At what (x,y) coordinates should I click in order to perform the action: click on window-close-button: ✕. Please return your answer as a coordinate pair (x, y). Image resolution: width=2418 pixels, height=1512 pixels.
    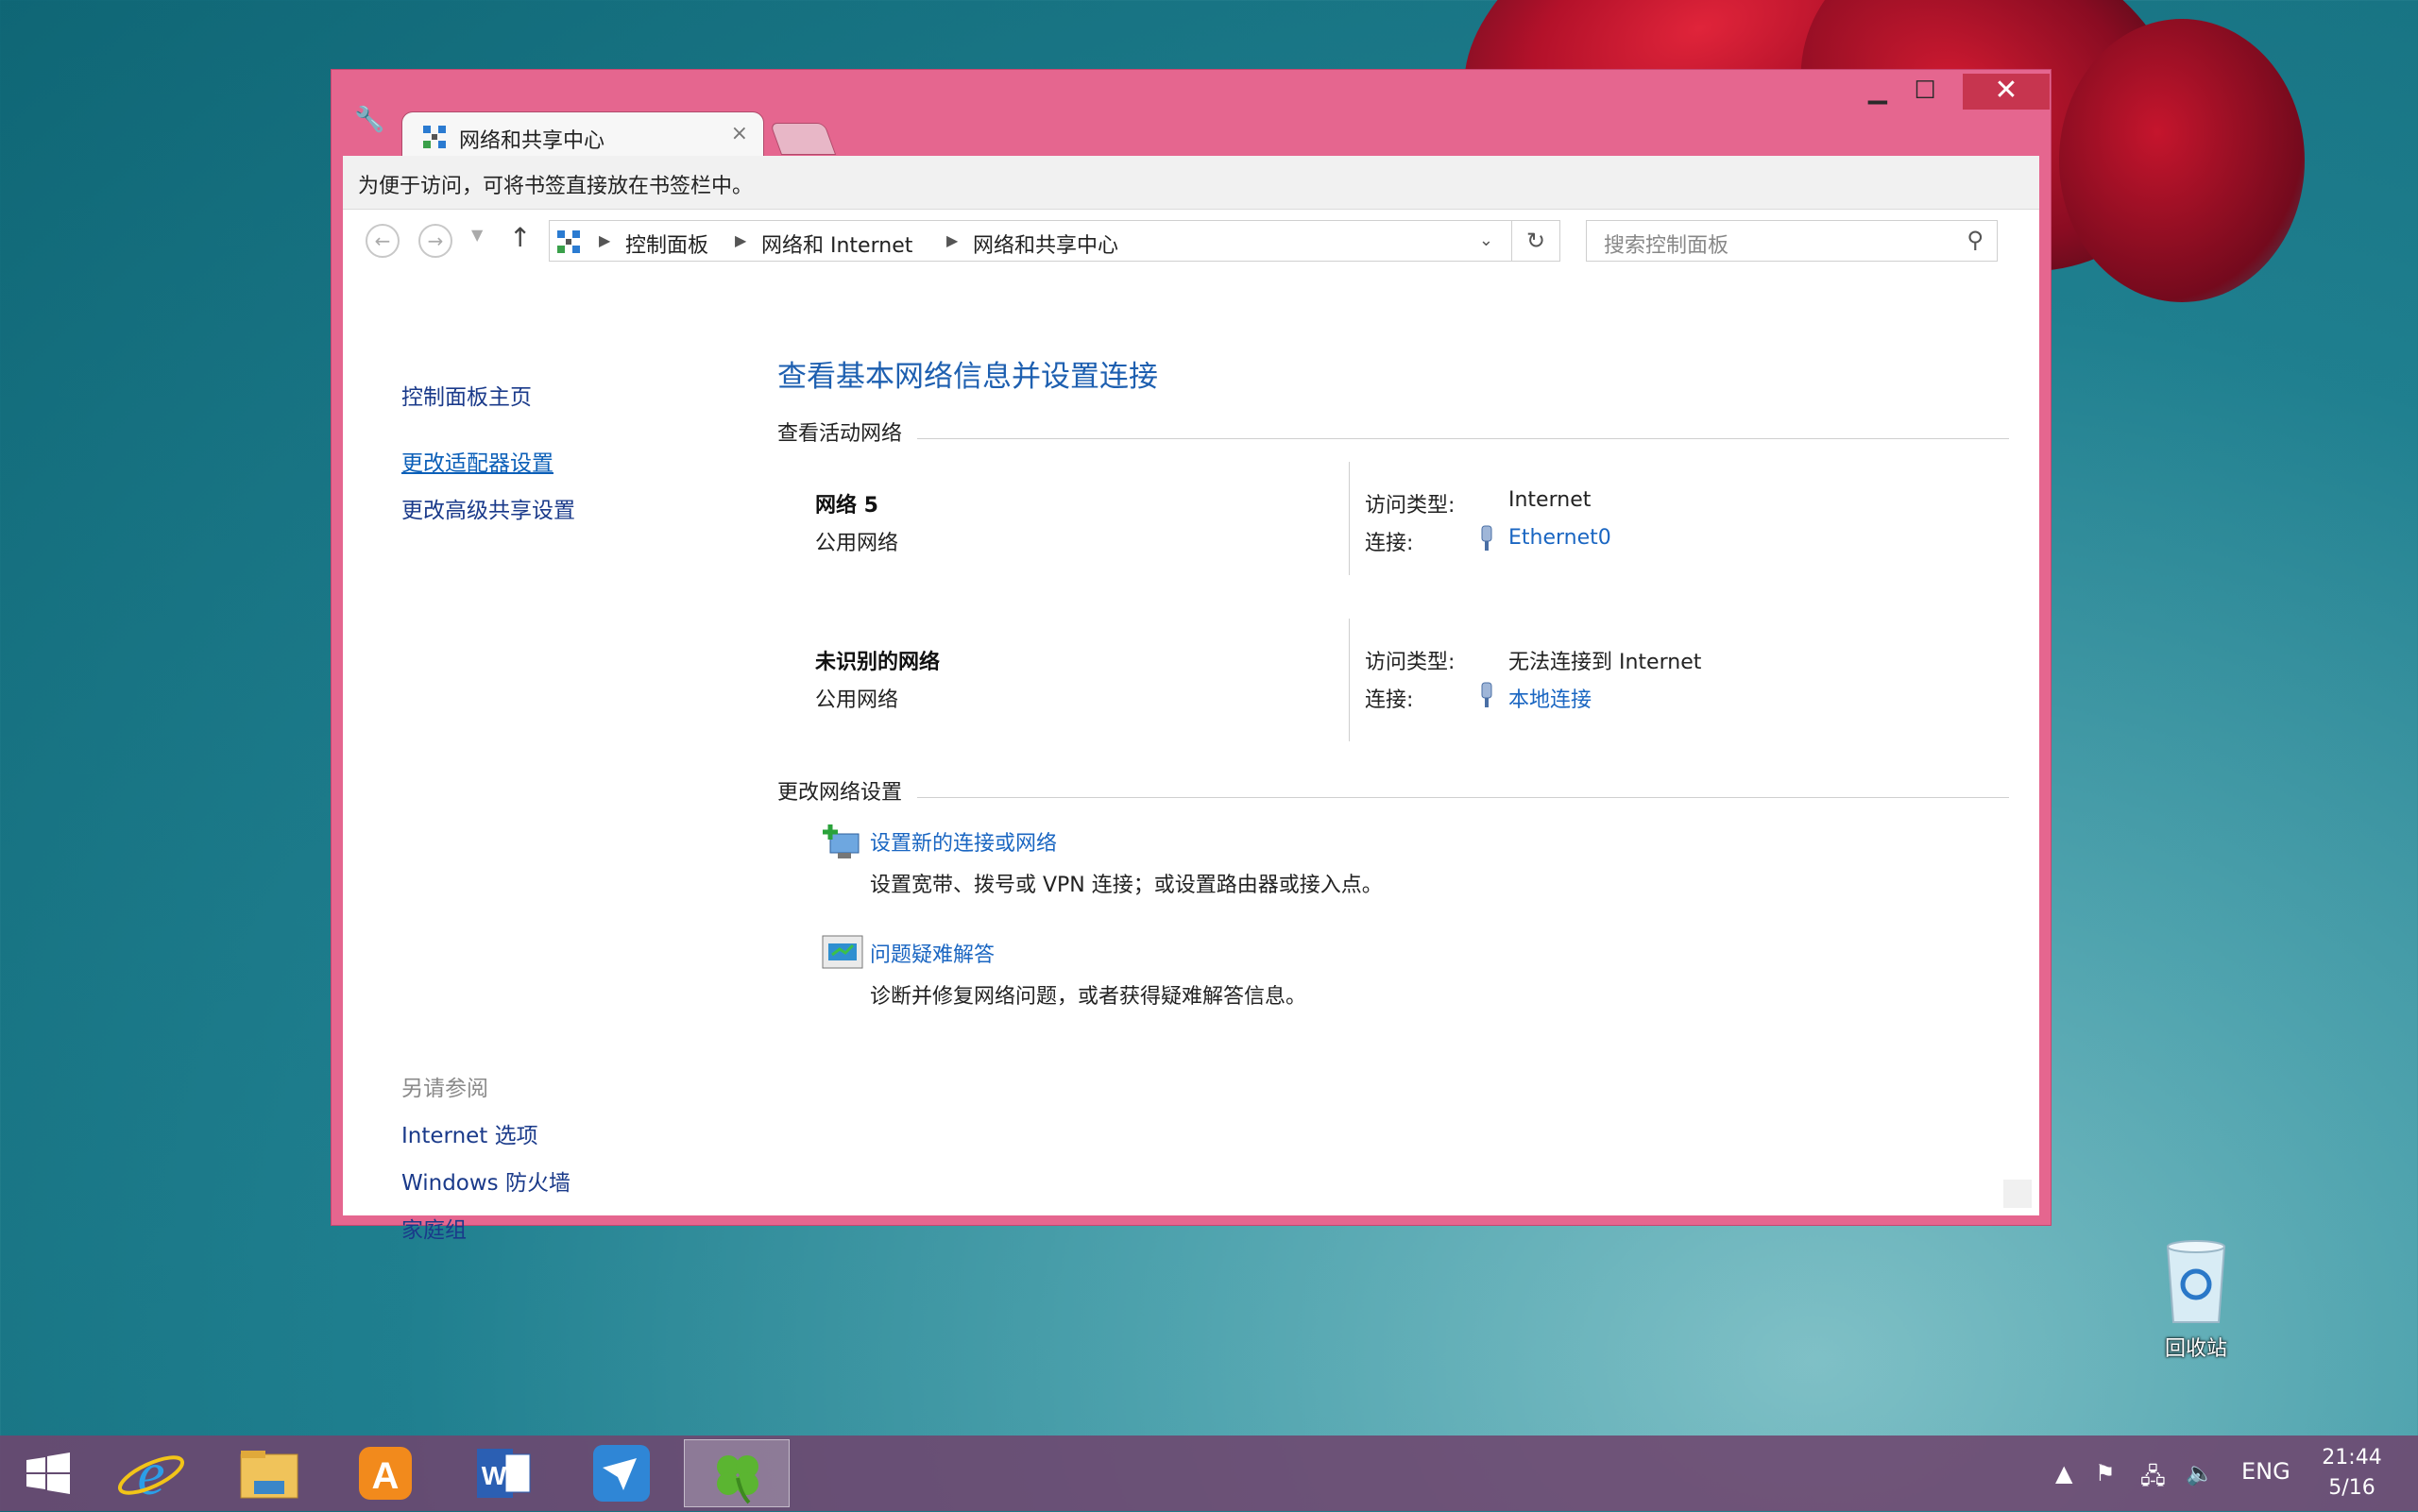
    Looking at the image, I should click on (2007, 92).